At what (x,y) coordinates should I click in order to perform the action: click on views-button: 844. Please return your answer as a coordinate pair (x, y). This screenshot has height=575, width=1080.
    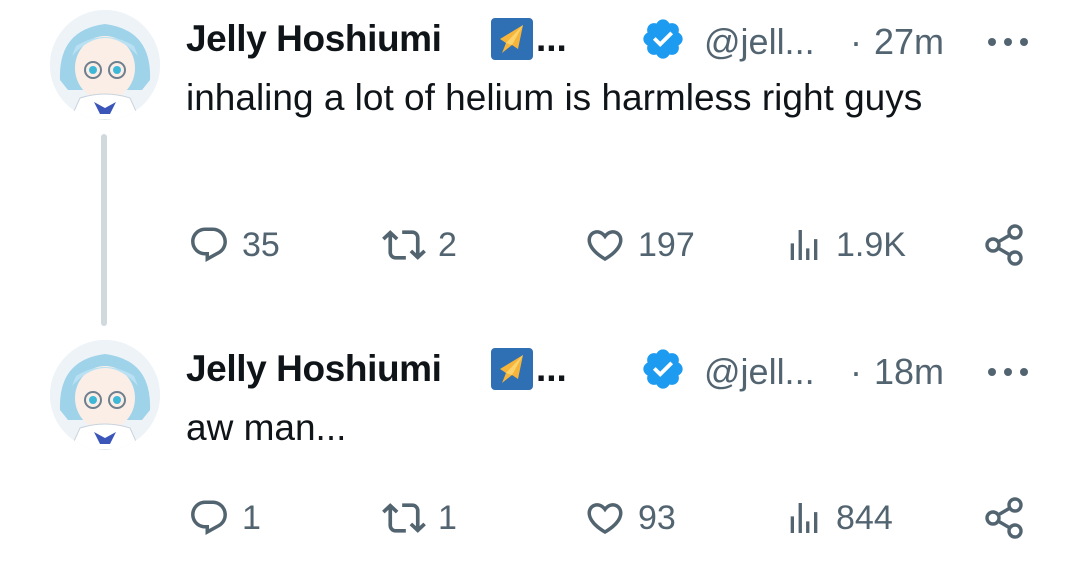
    Looking at the image, I should click on (838, 518).